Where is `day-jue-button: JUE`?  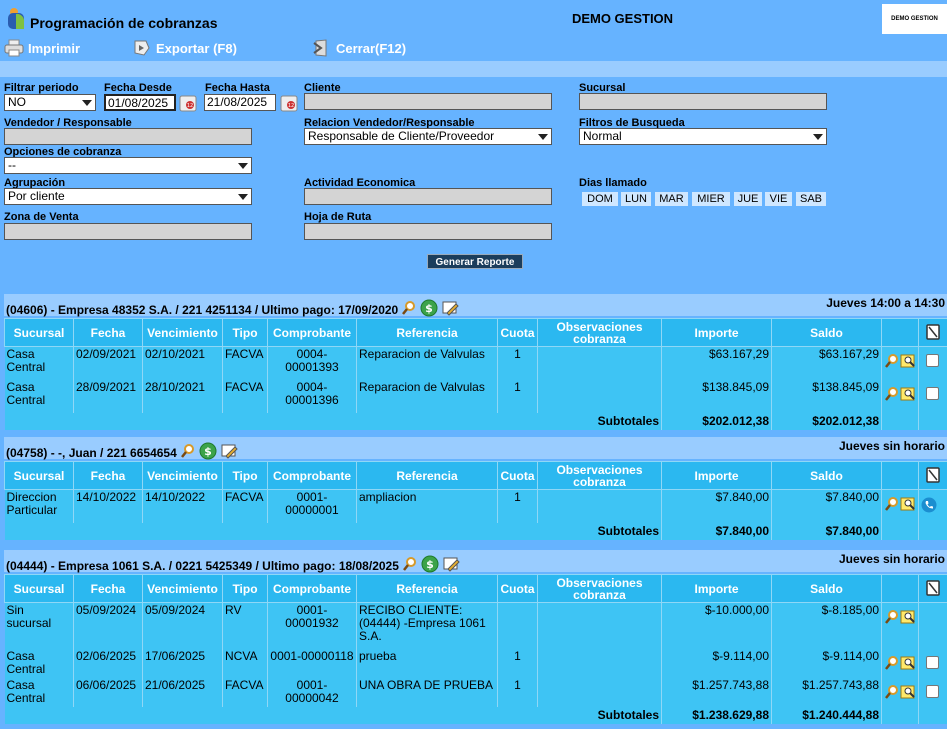 day-jue-button: JUE is located at coordinates (748, 199).